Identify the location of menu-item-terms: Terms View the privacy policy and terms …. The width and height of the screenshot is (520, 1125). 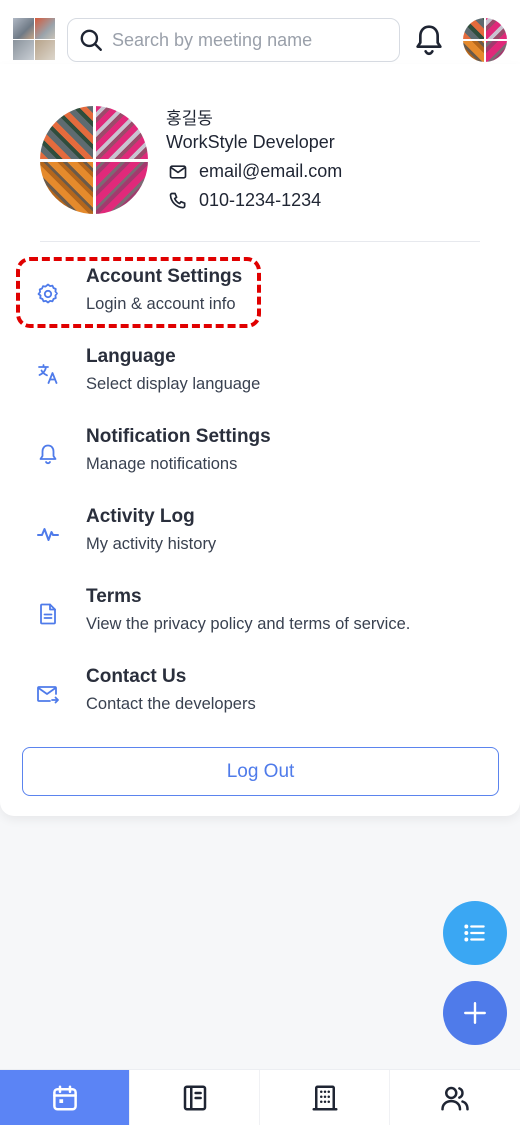
(260, 615).